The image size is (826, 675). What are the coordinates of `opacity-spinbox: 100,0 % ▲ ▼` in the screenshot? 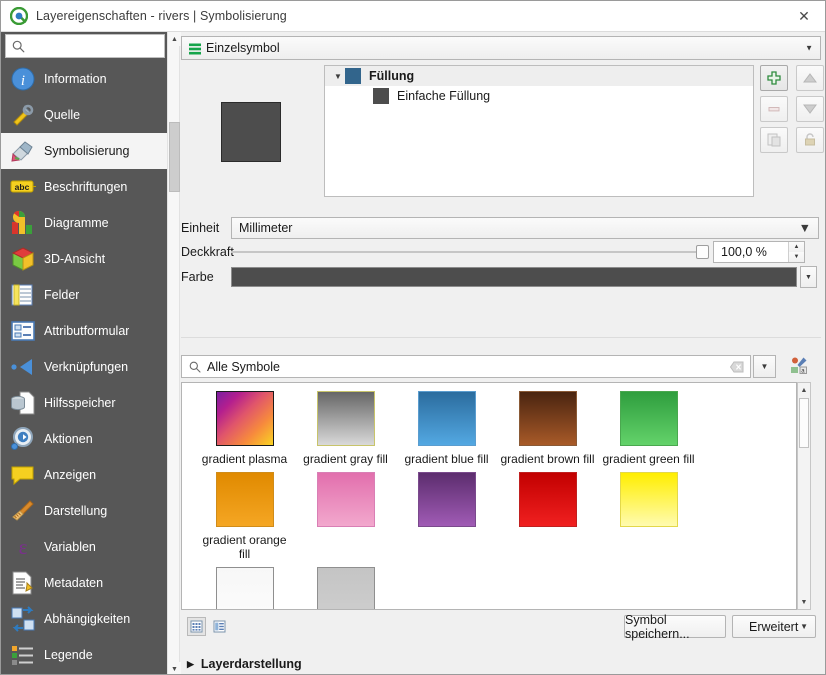 It's located at (759, 252).